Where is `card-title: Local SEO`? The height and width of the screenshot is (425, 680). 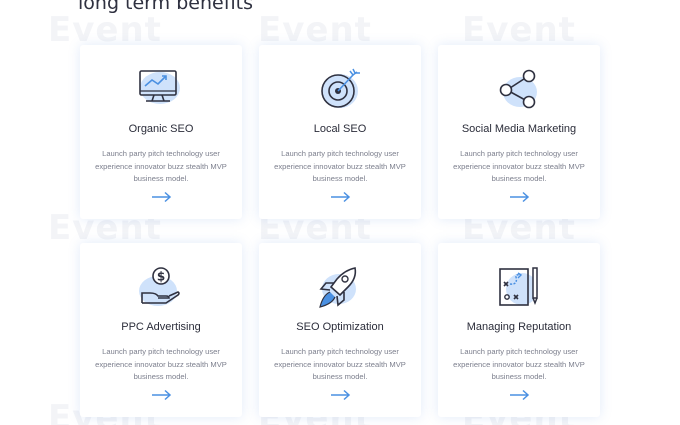
card-title: Local SEO is located at coordinates (340, 129).